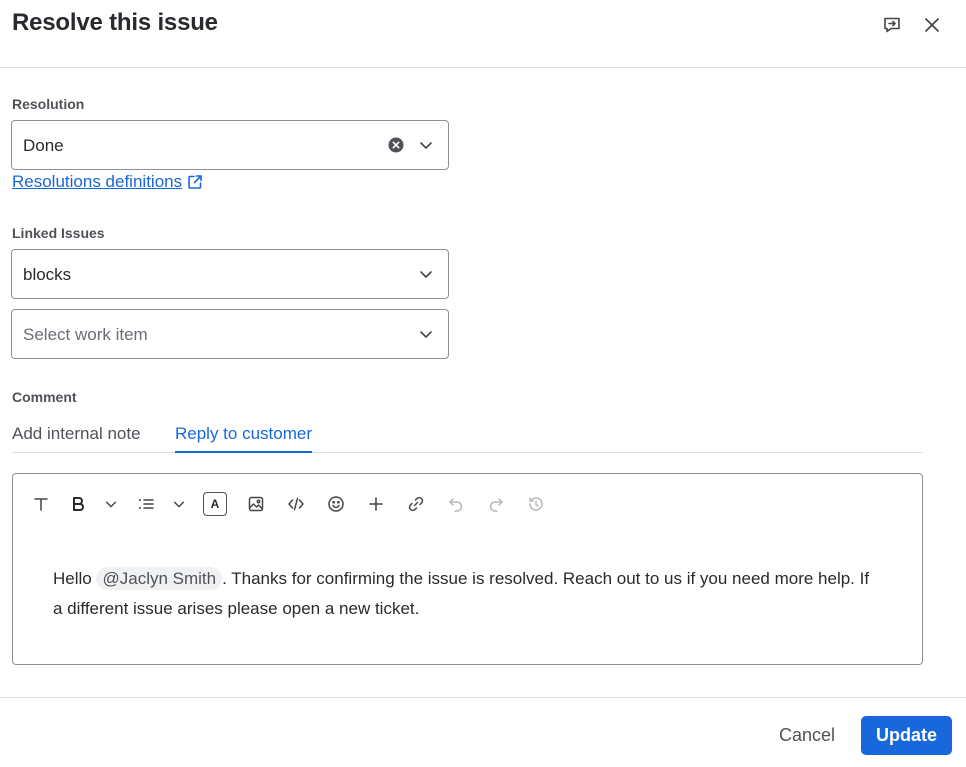 Image resolution: width=966 pixels, height=767 pixels. I want to click on bold-icon, so click(78, 504).